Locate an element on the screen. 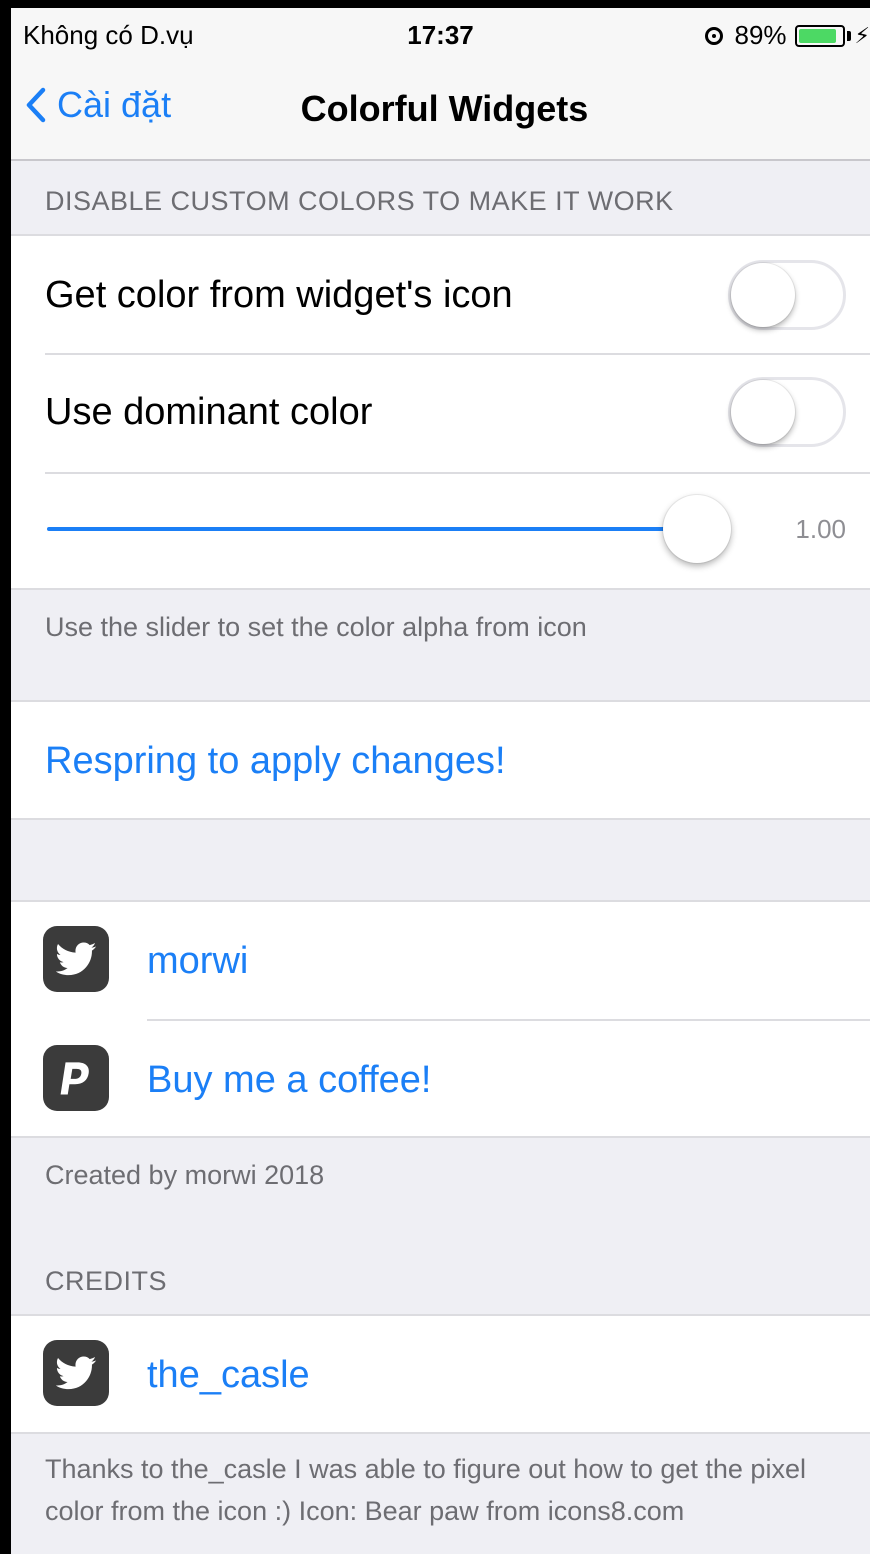 The image size is (870, 1554). battery-percent: 89% is located at coordinates (760, 35).